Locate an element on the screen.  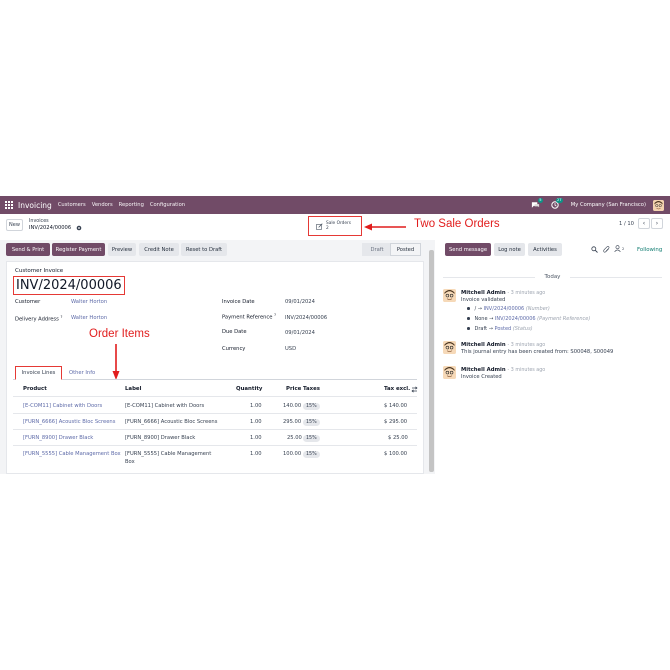
breadcrumb-invoices: Invoices is located at coordinates (39, 221).